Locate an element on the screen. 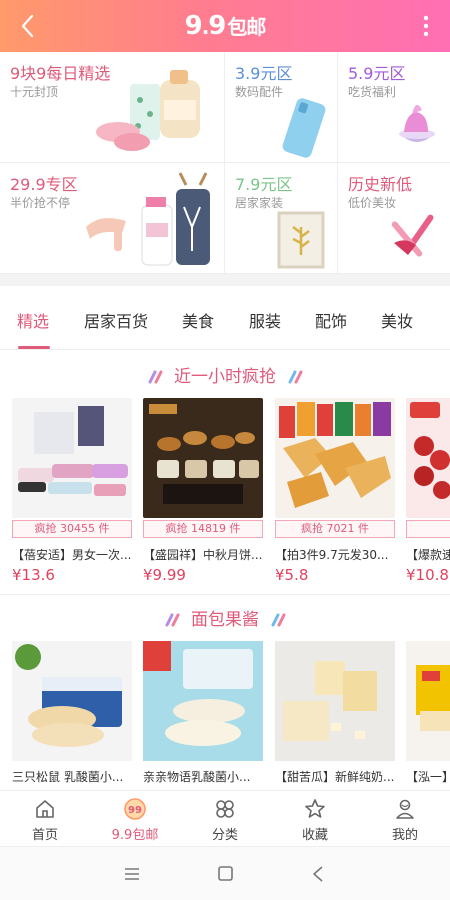 Image resolution: width=450 pixels, height=900 pixels. section-separator is located at coordinates (225, 280).